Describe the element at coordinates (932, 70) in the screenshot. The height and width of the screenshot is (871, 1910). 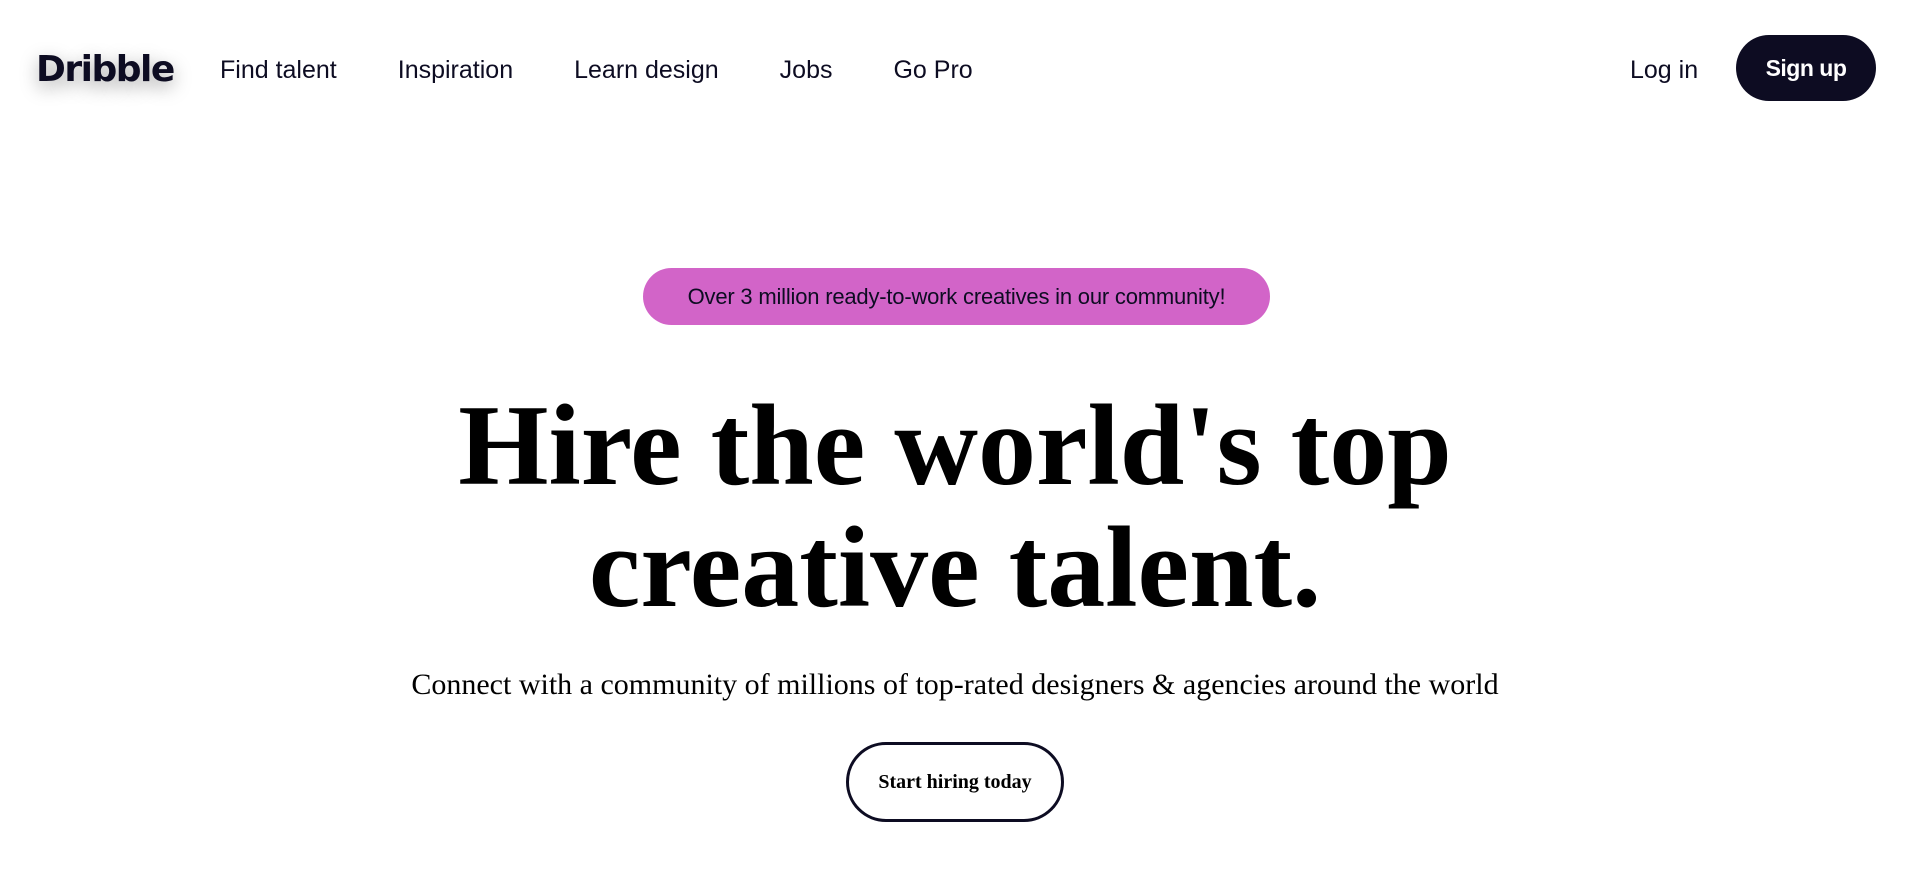
I see `nav-item-go-pro: Go Pro` at that location.